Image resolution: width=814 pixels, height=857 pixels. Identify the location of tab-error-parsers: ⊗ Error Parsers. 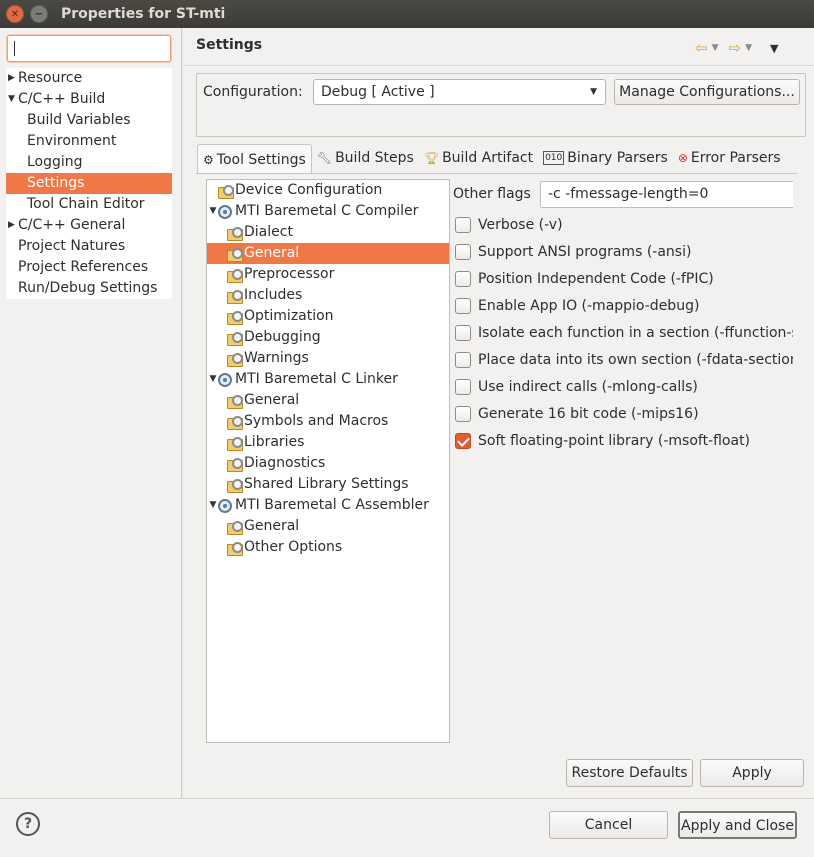
(729, 158).